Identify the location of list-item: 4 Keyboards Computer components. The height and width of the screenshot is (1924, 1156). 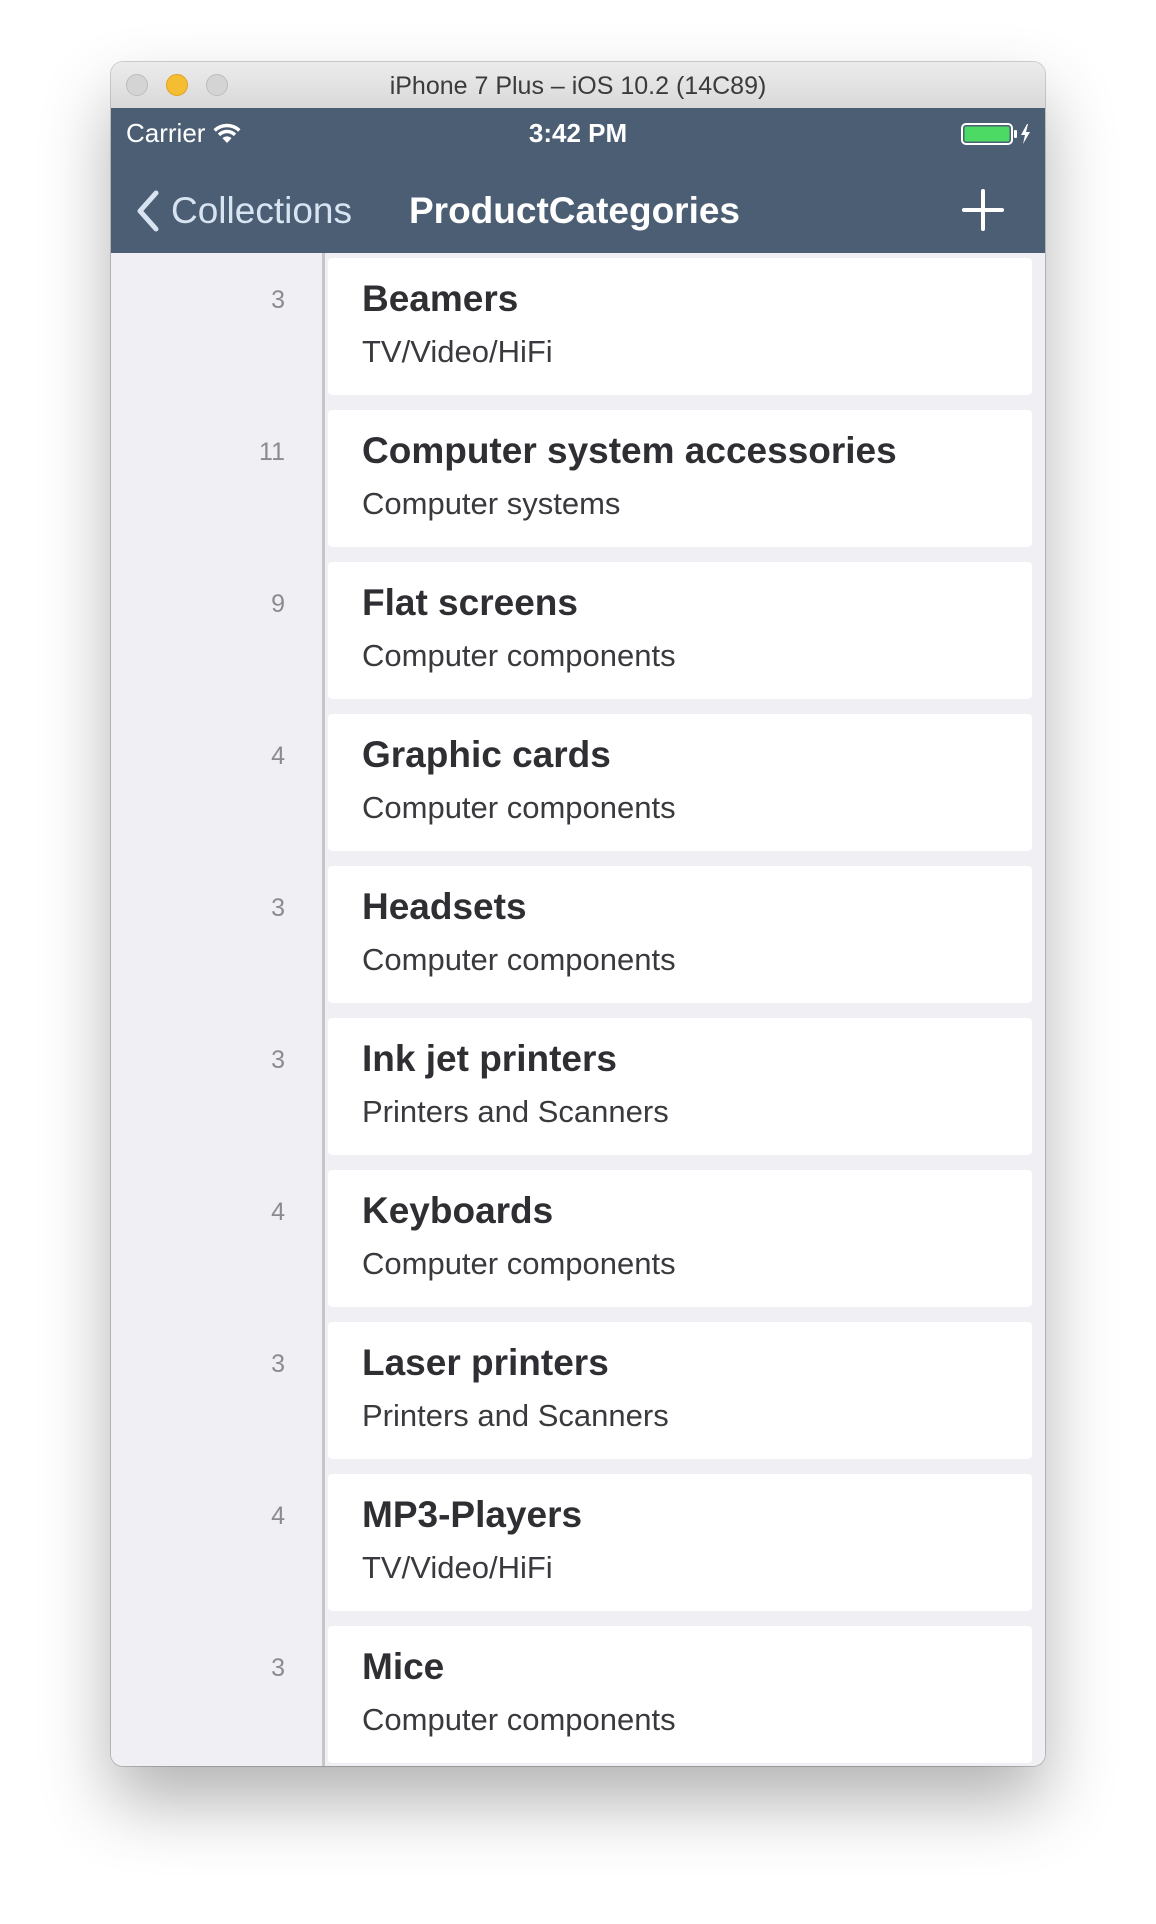
(578, 1238).